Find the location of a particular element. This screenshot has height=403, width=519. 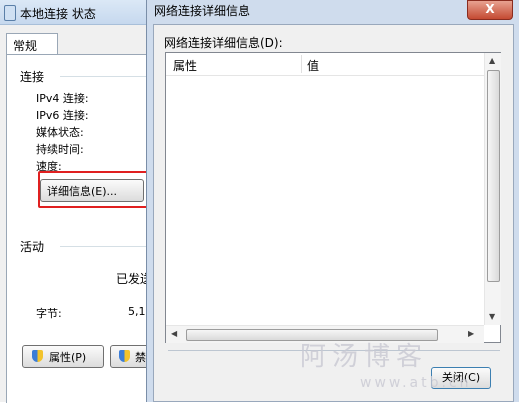

connection-group-label: 连接 is located at coordinates (32, 77).